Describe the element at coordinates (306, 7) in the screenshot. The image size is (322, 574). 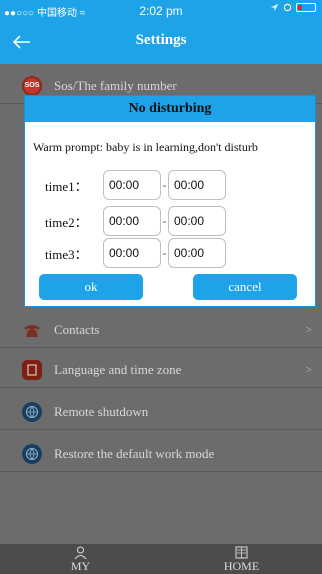
I see `battery-icon` at that location.